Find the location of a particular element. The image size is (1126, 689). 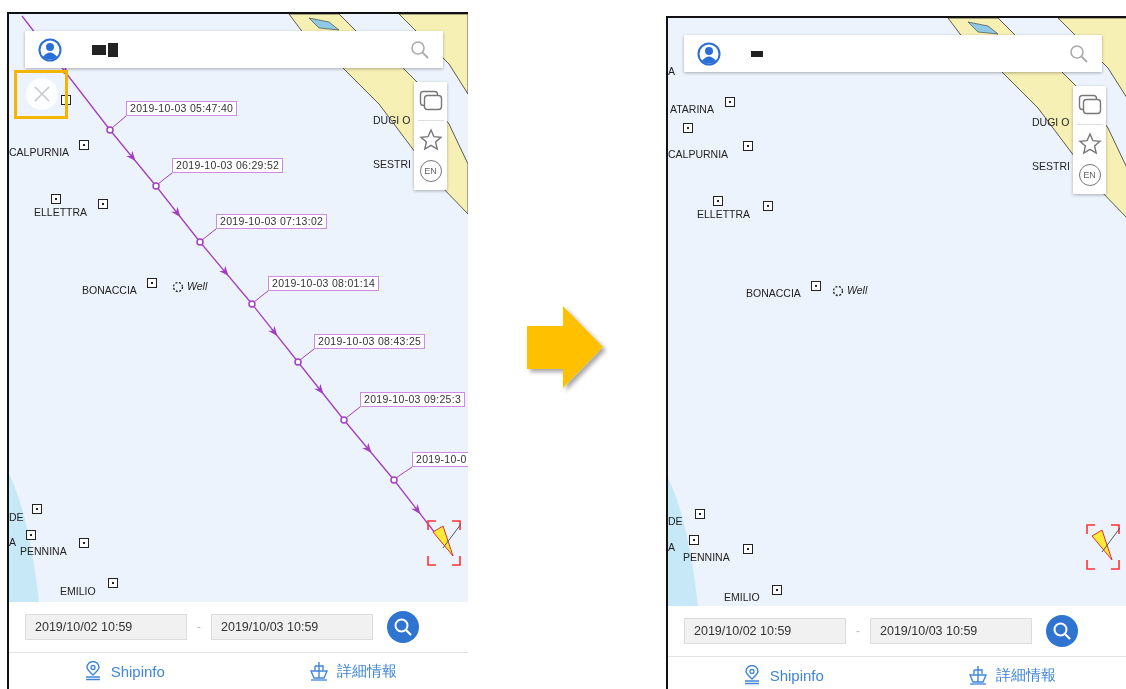

timestamp-label: 2019-10-0 is located at coordinates (440, 459).